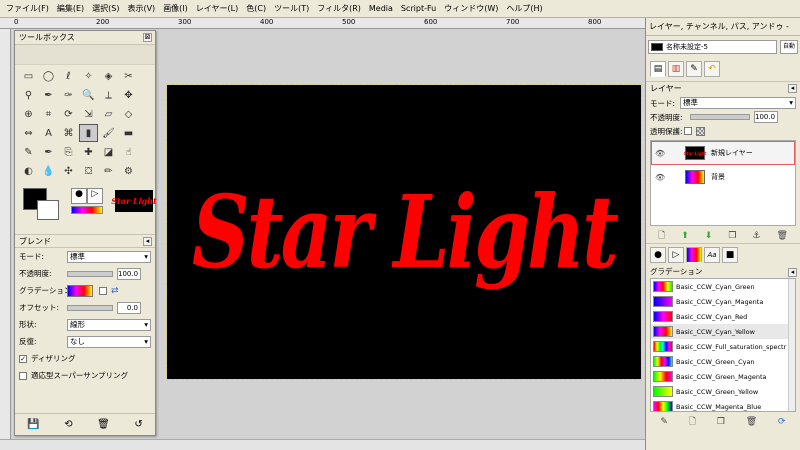  Describe the element at coordinates (109, 341) in the screenshot. I see `repeat-select: なし` at that location.